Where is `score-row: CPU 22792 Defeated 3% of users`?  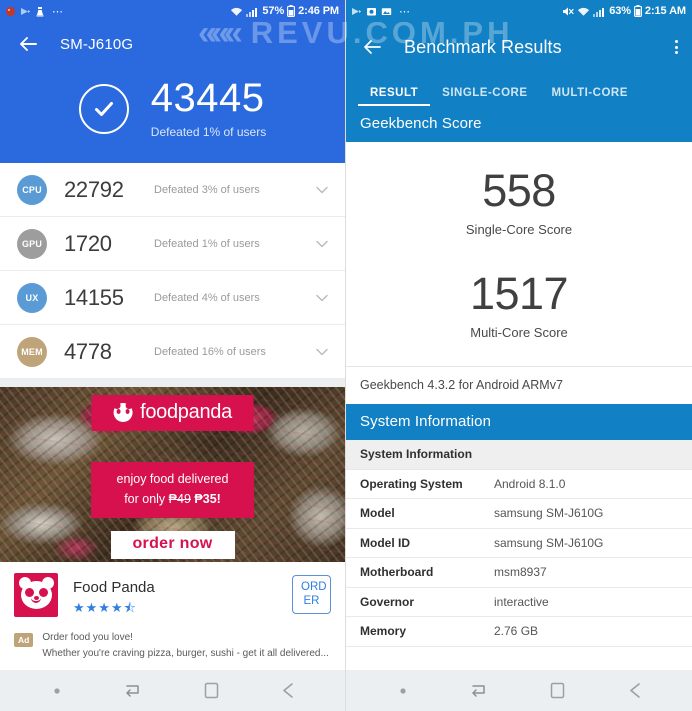 score-row: CPU 22792 Defeated 3% of users is located at coordinates (172, 190).